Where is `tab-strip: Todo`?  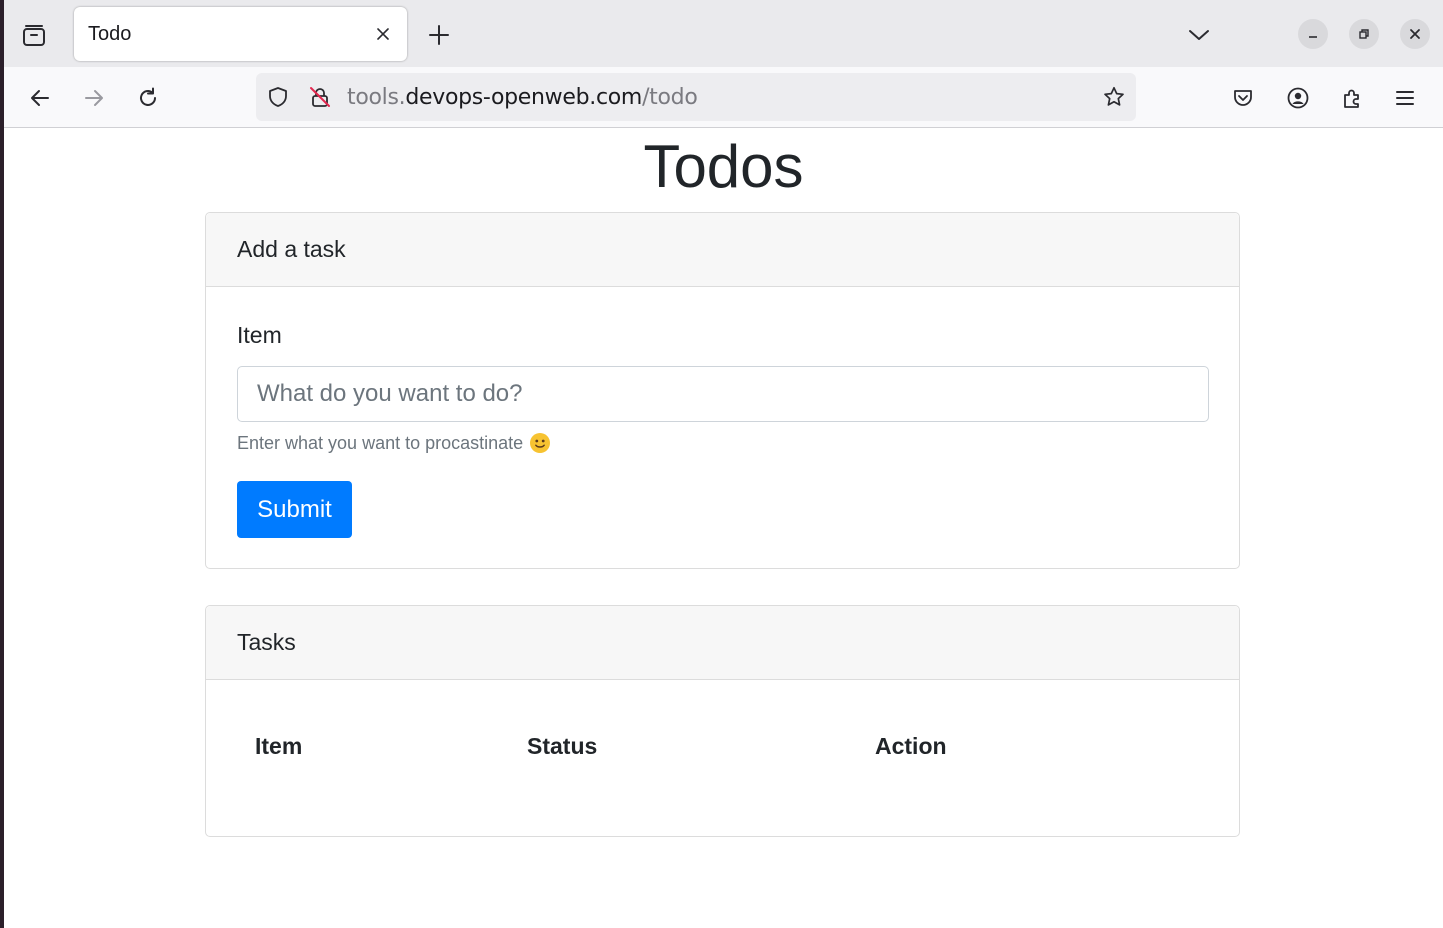 tab-strip: Todo is located at coordinates (723, 33).